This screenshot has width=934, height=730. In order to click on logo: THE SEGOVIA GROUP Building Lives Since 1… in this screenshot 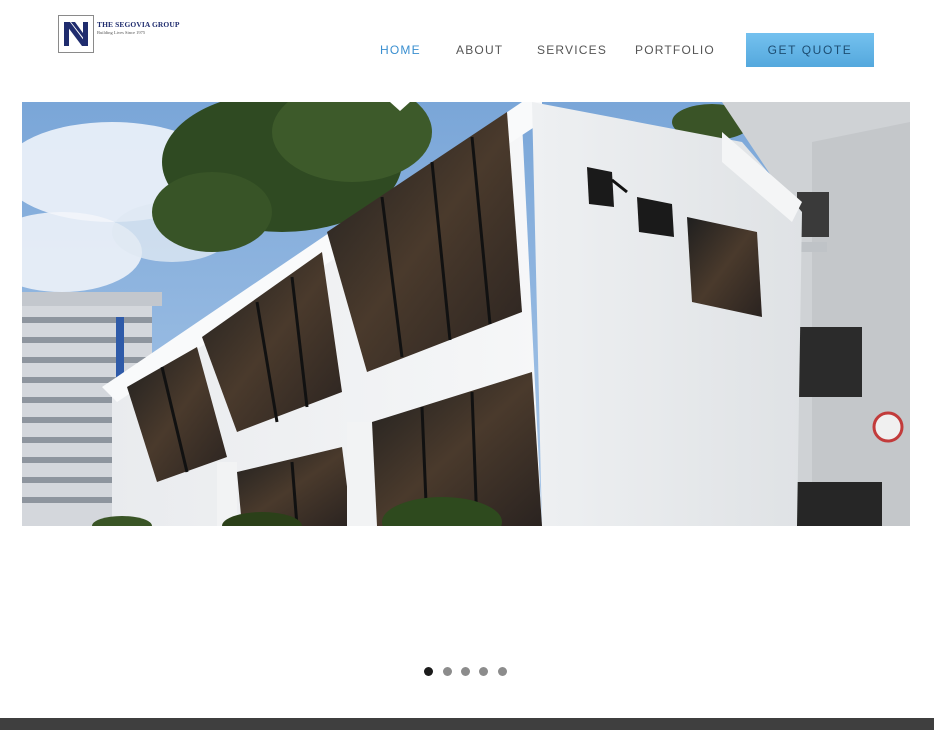, I will do `click(119, 35)`.